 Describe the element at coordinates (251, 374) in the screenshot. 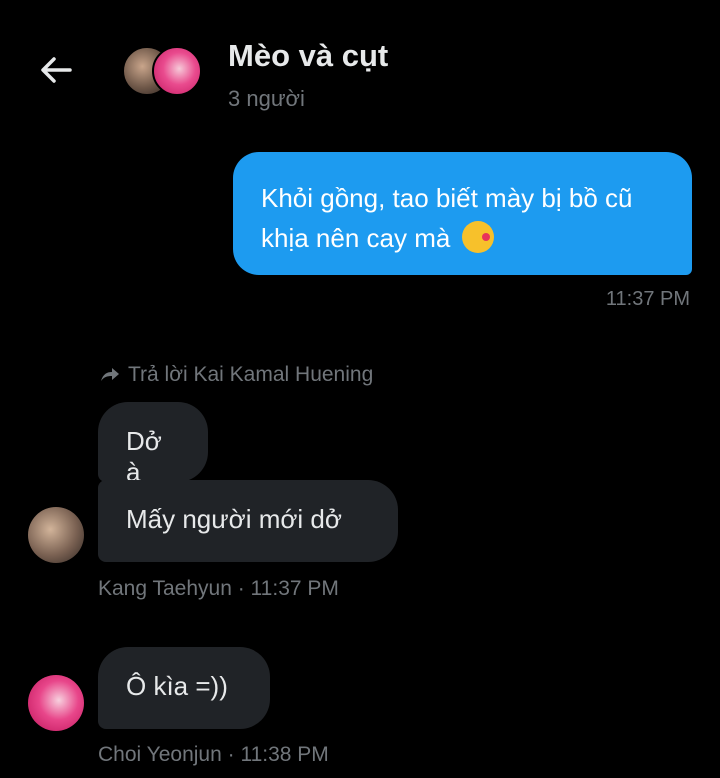

I see `reply-context-text: Trả lời Kai Kamal Huening` at that location.